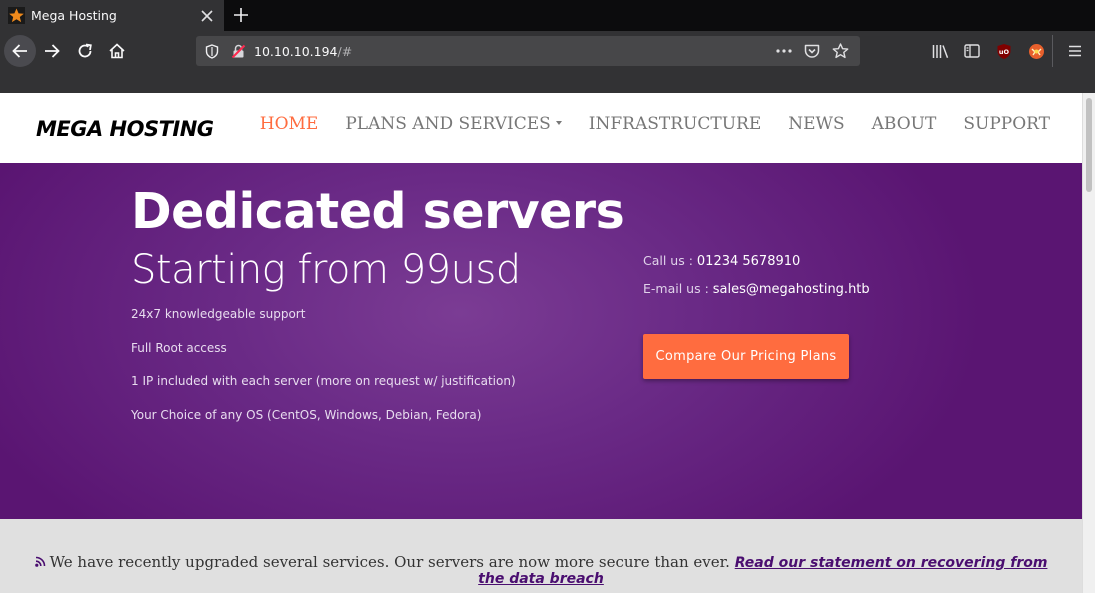 This screenshot has width=1095, height=593. I want to click on bookmark-star-icon, so click(840, 51).